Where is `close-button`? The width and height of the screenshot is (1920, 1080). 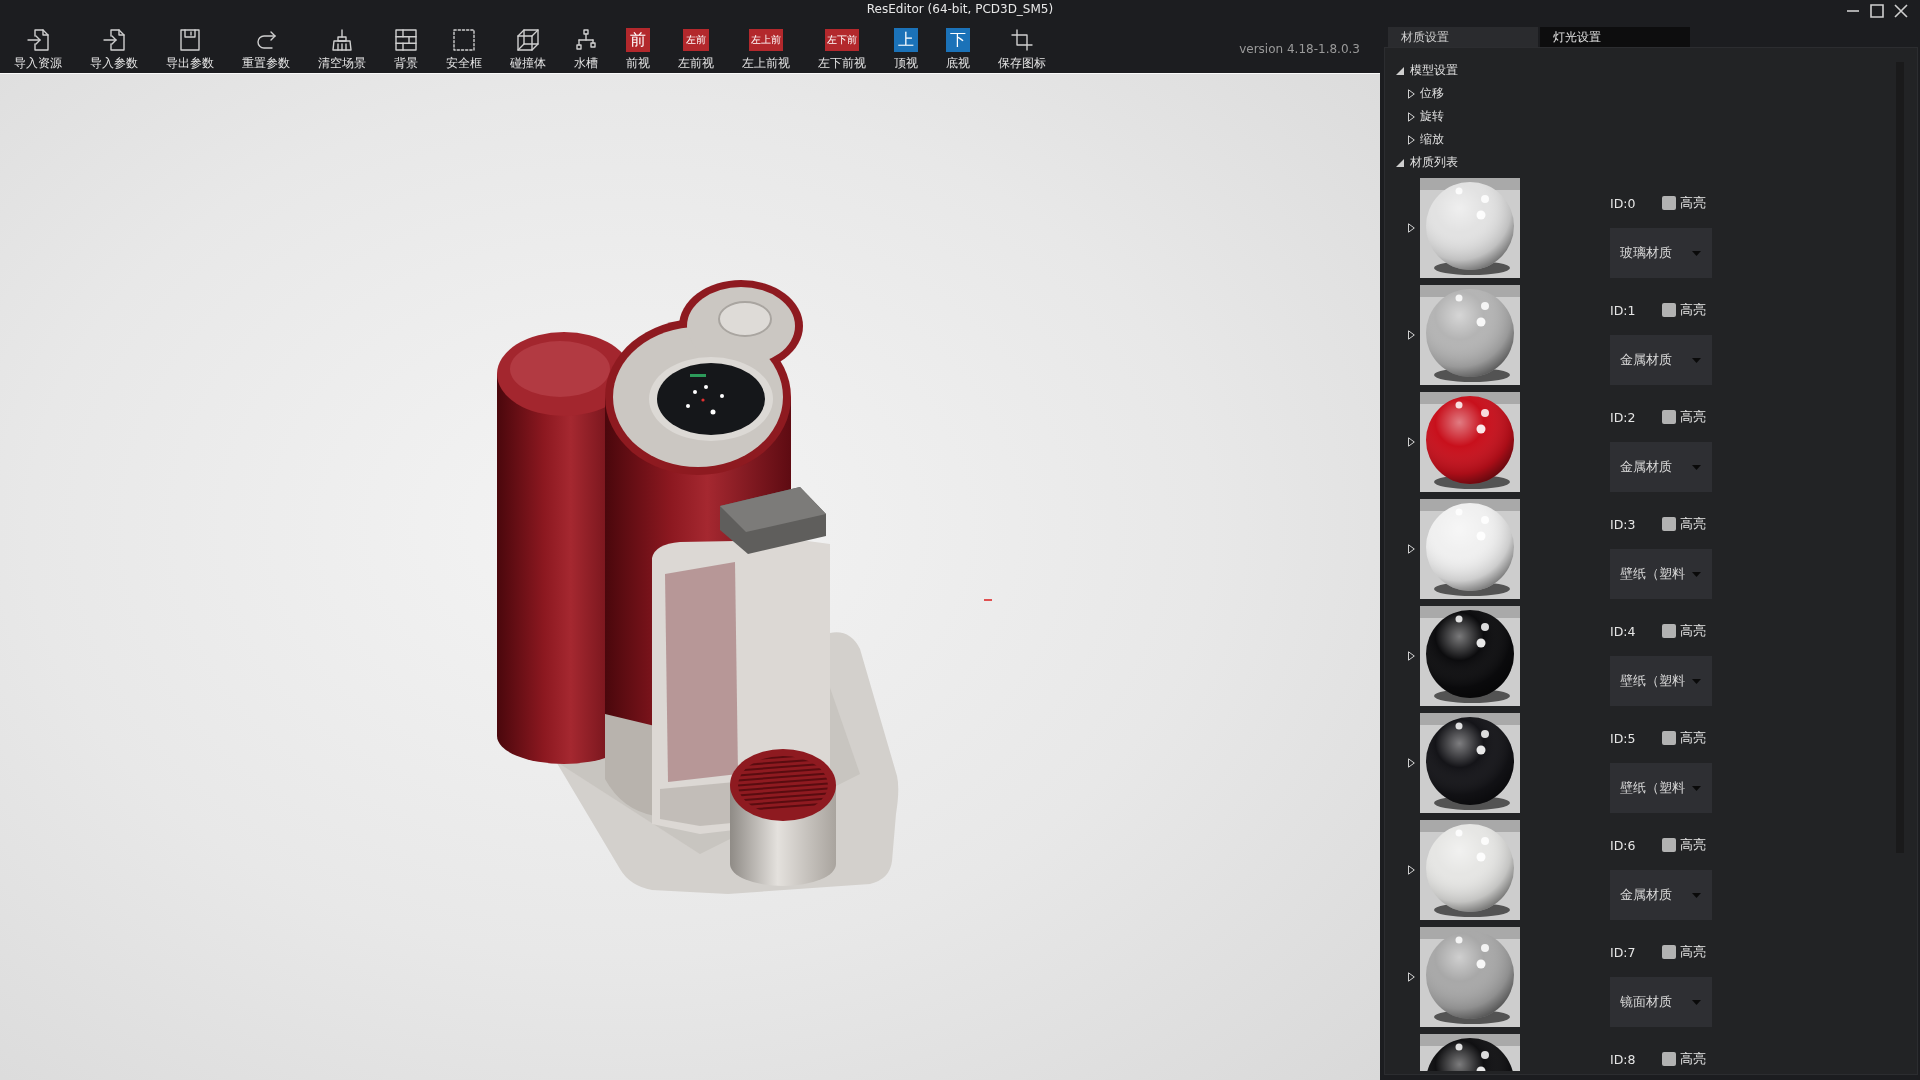
close-button is located at coordinates (1901, 11).